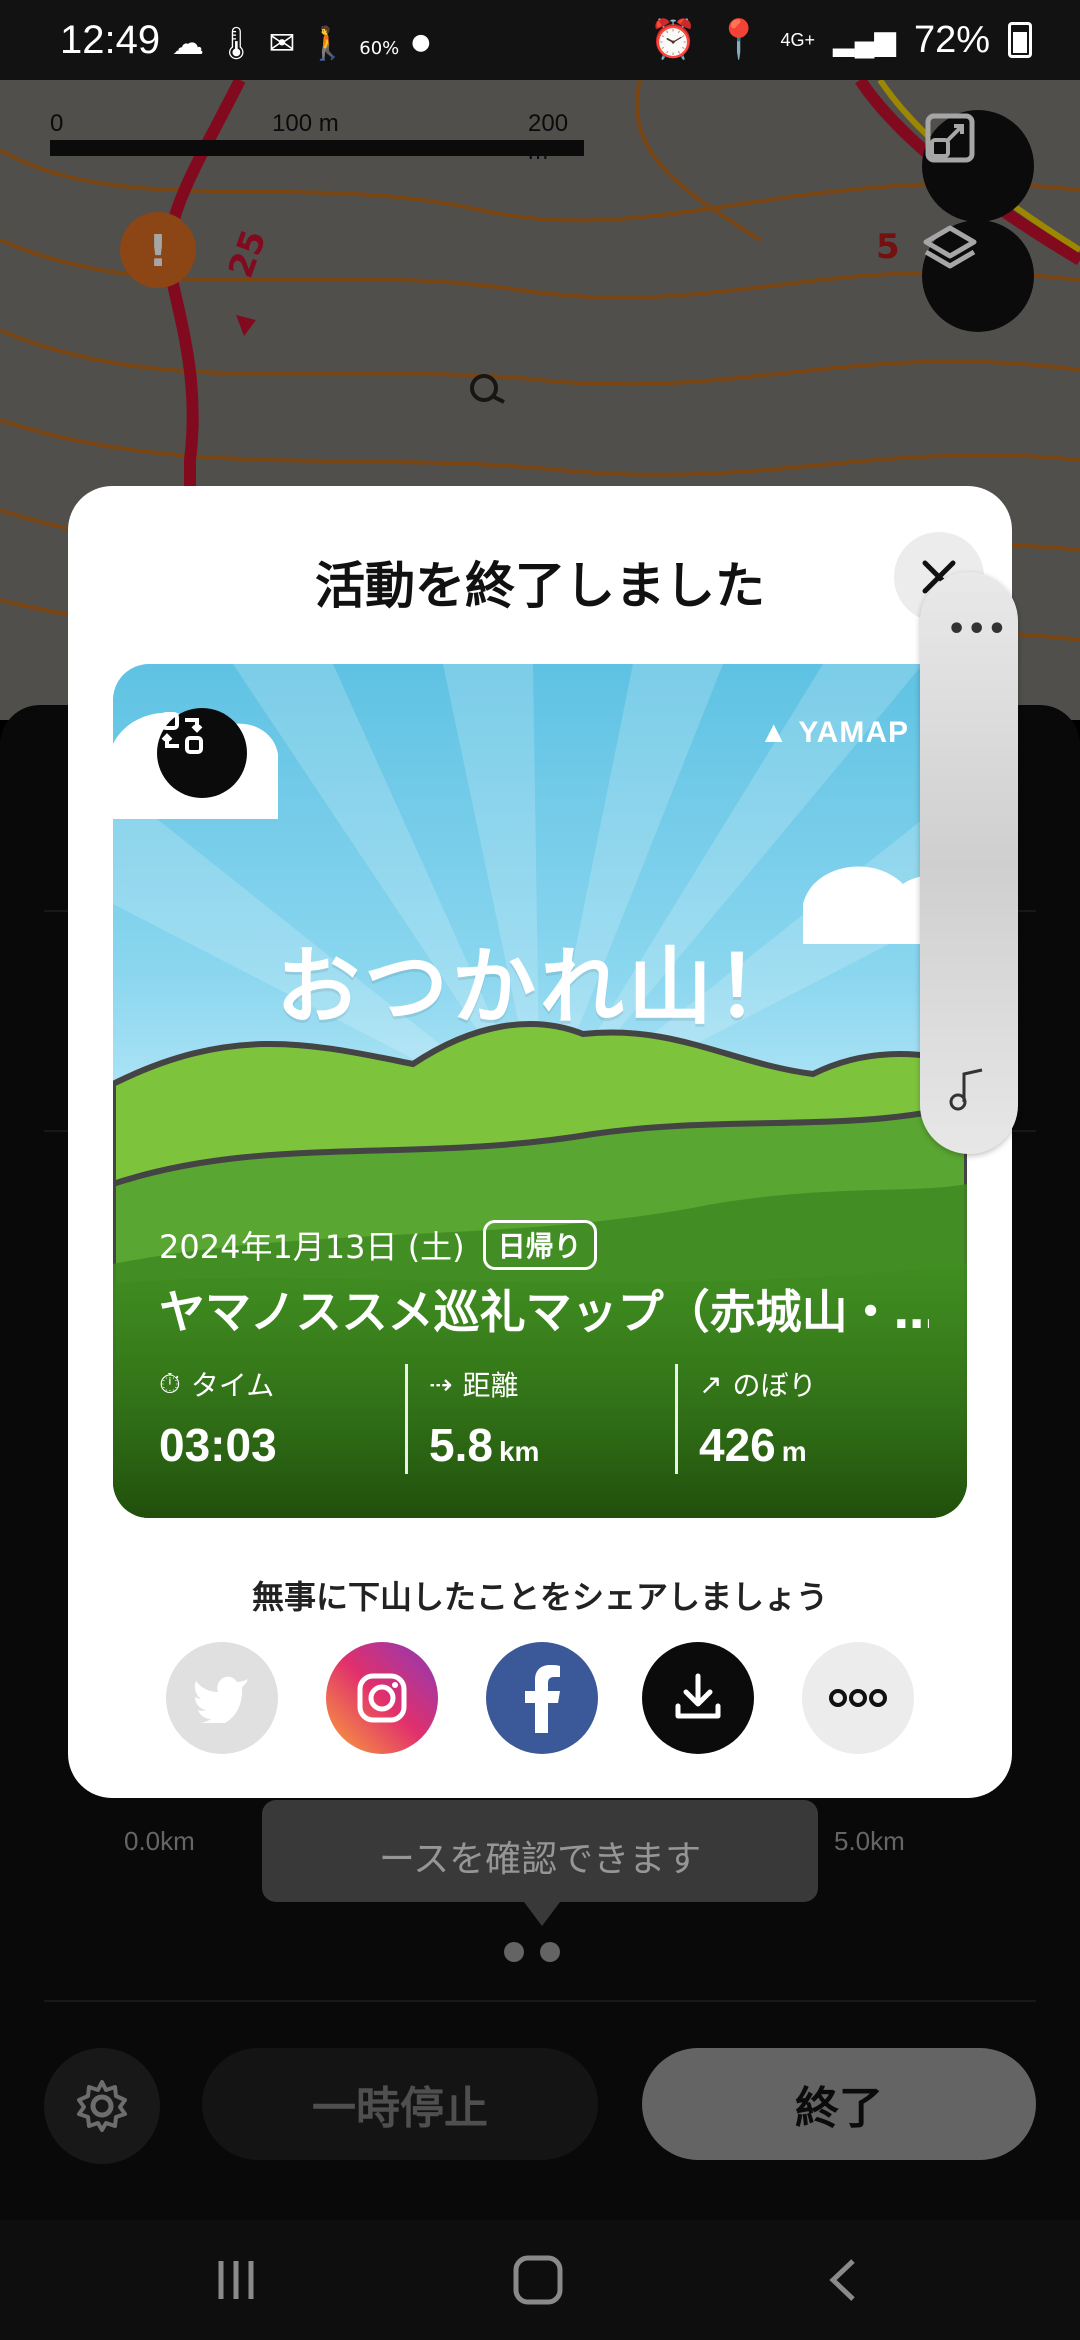  What do you see at coordinates (188, 43) in the screenshot?
I see `cloud-icon: ☁` at bounding box center [188, 43].